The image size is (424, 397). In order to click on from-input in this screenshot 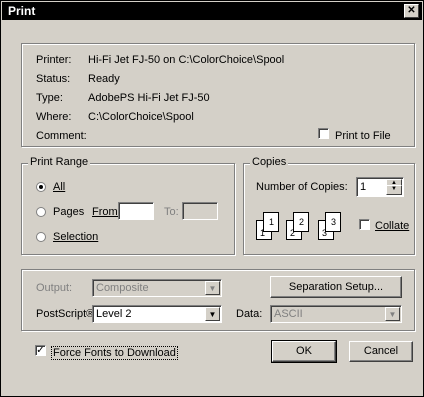, I will do `click(136, 211)`.